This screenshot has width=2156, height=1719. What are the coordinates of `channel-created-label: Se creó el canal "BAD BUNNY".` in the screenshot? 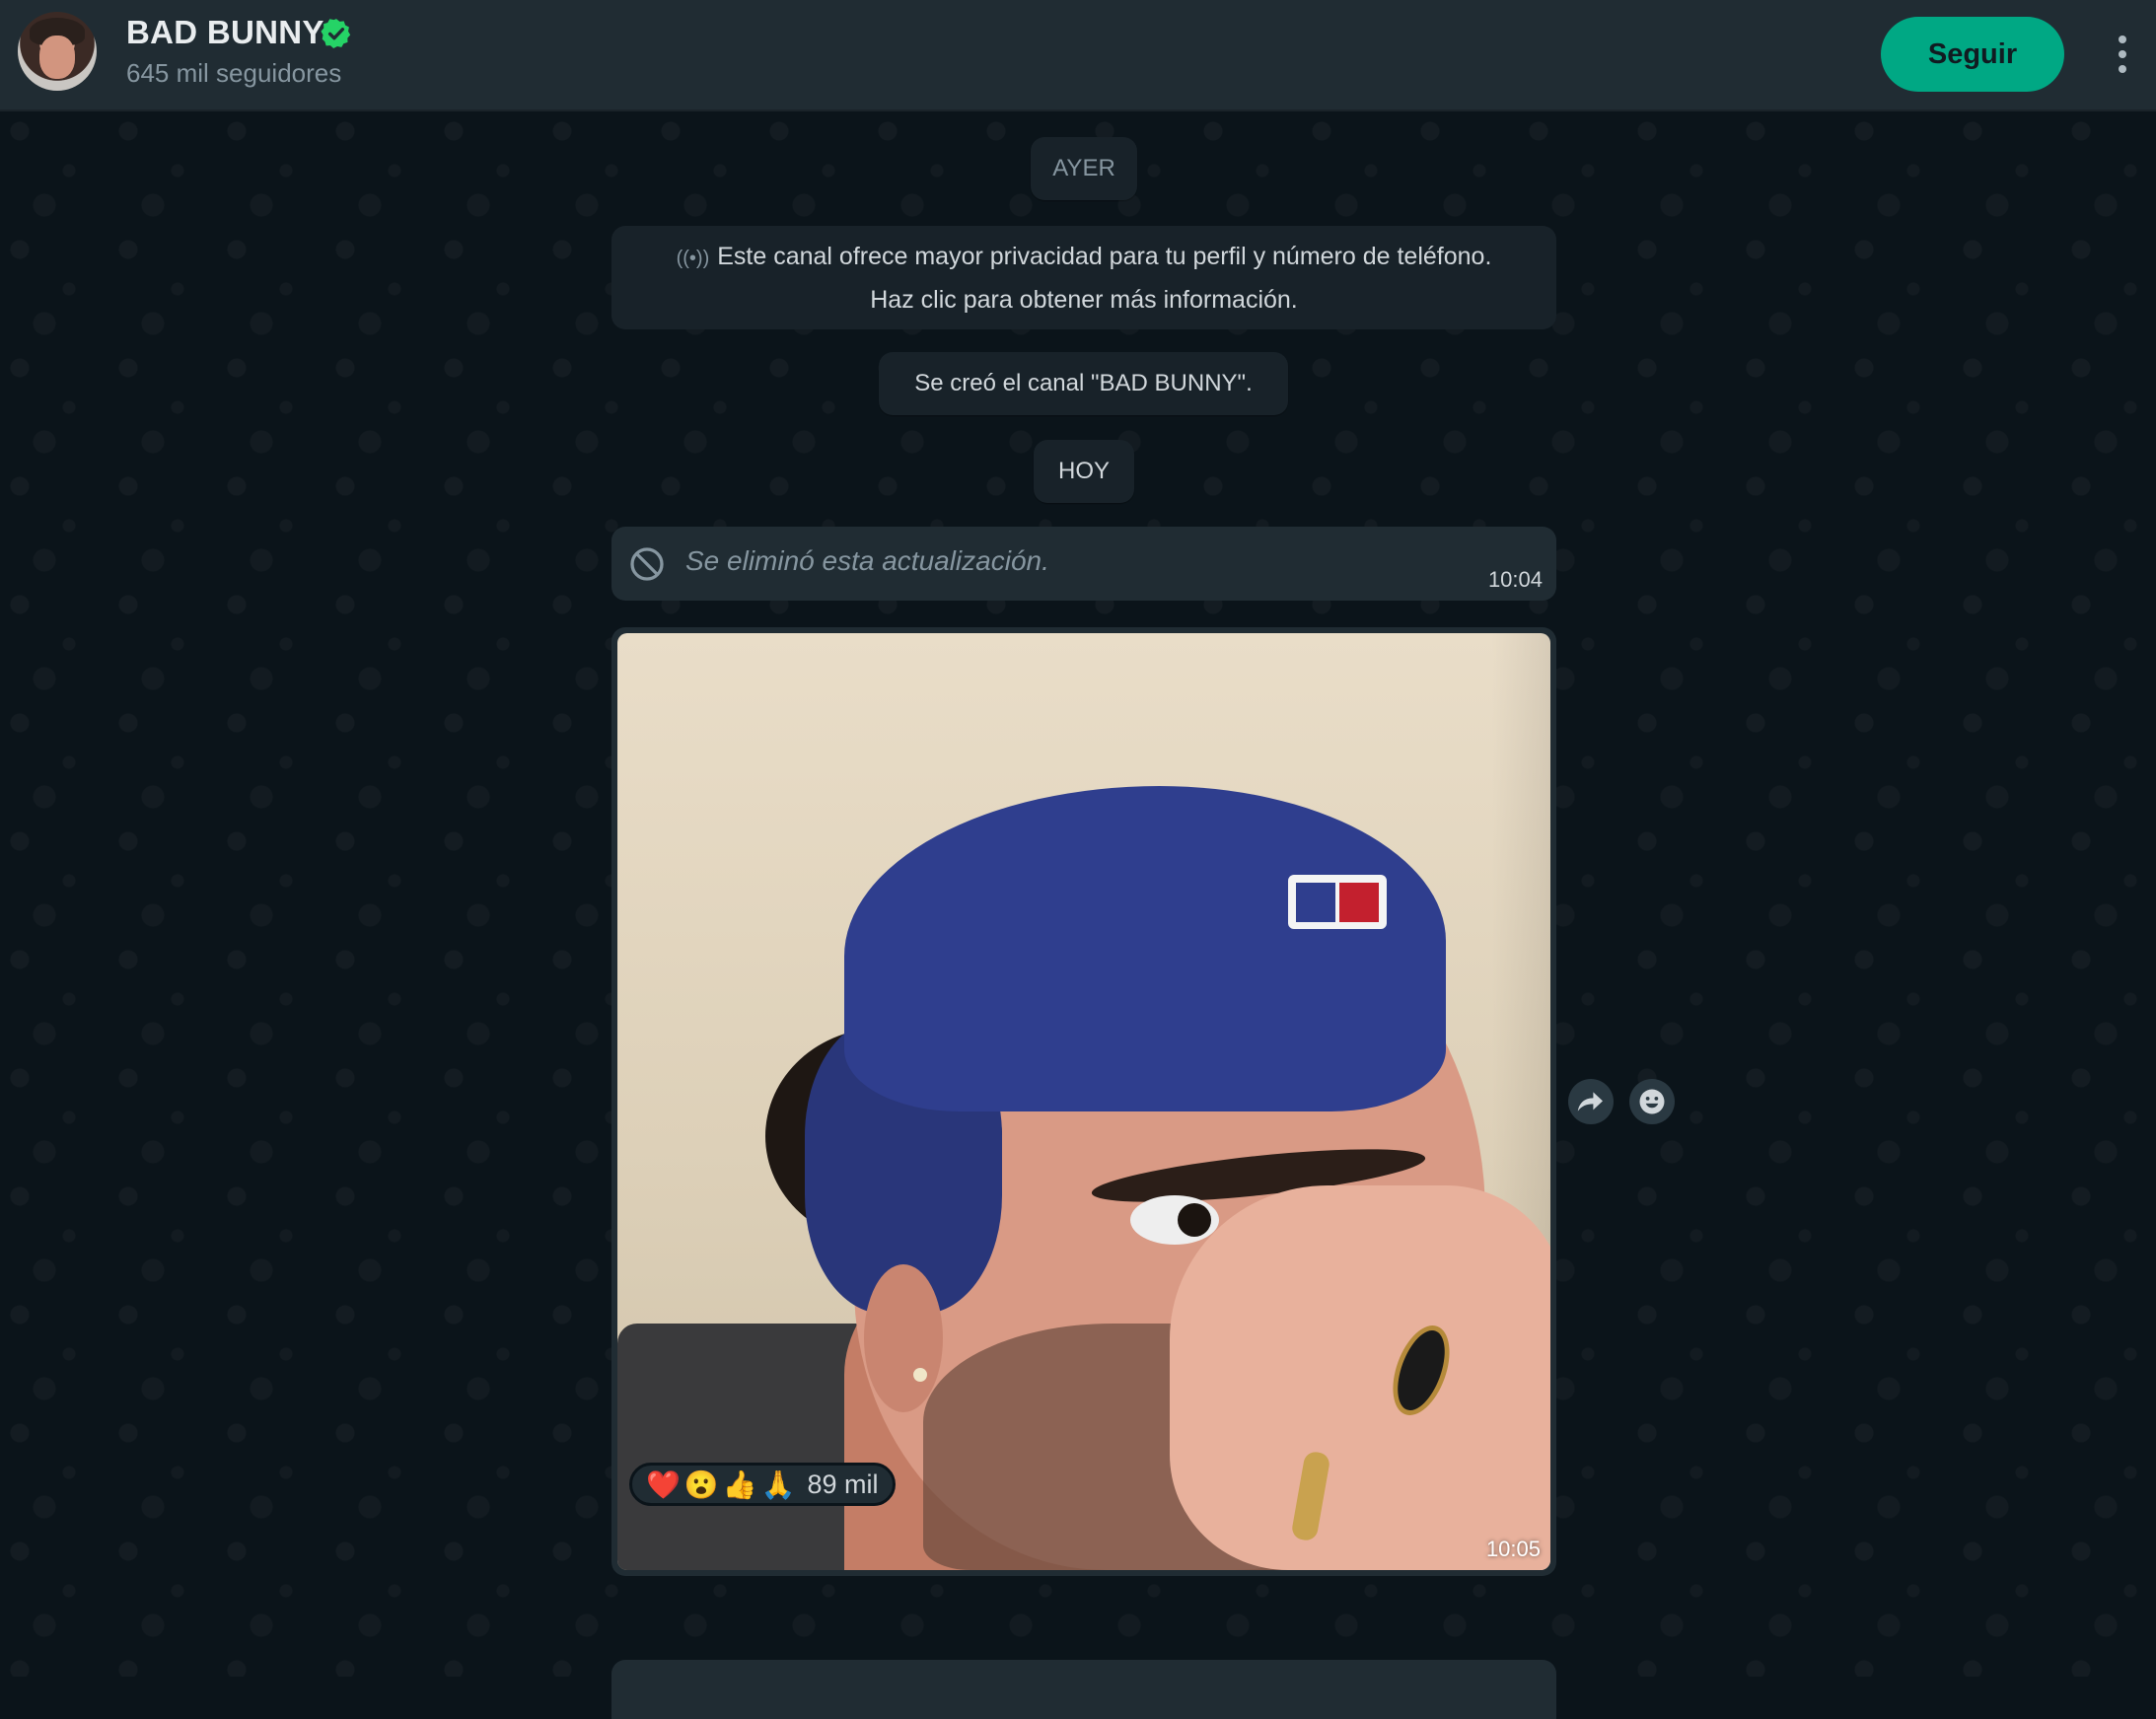 It's located at (1083, 383).